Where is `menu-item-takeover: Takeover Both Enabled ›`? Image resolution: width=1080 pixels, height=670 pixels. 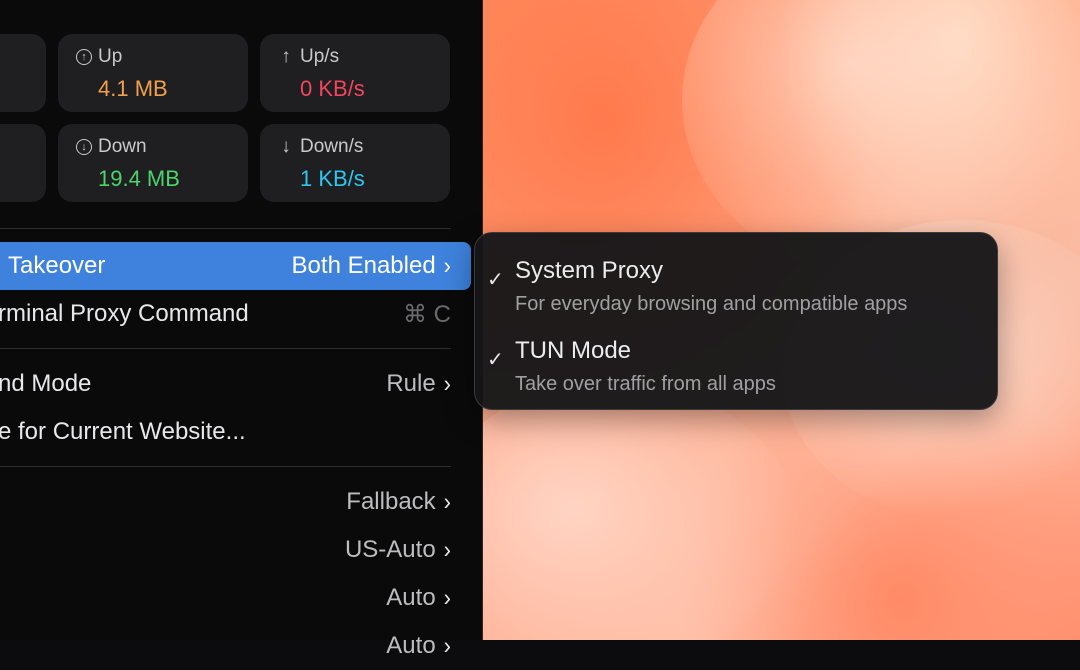 menu-item-takeover: Takeover Both Enabled › is located at coordinates (235, 266).